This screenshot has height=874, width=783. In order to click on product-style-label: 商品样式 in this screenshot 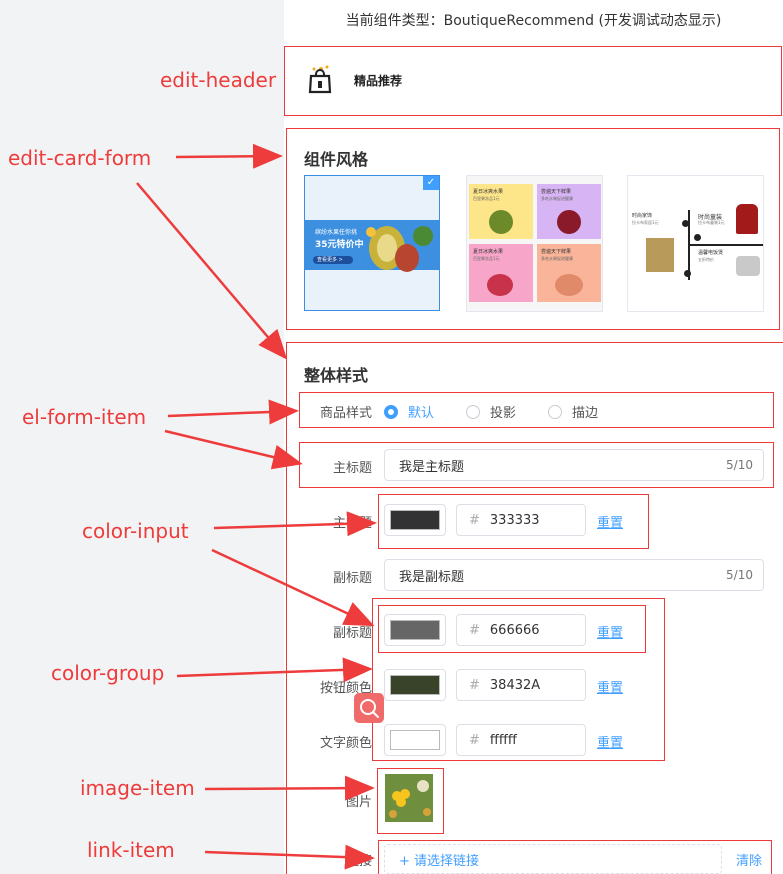, I will do `click(345, 413)`.